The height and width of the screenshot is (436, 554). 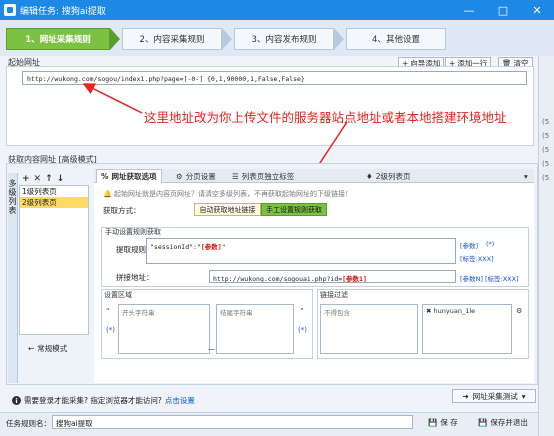 I want to click on bell-icon: 🔔, so click(x=107, y=194).